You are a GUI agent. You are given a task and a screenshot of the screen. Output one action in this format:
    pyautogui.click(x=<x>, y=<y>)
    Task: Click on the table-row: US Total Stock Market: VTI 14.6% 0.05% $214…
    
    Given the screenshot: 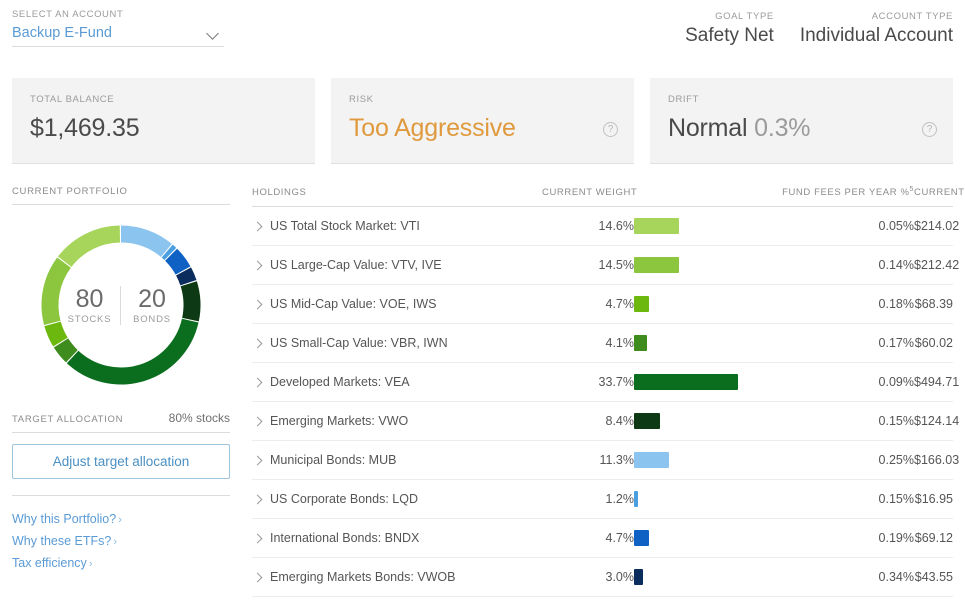 What is the action you would take?
    pyautogui.click(x=605, y=226)
    